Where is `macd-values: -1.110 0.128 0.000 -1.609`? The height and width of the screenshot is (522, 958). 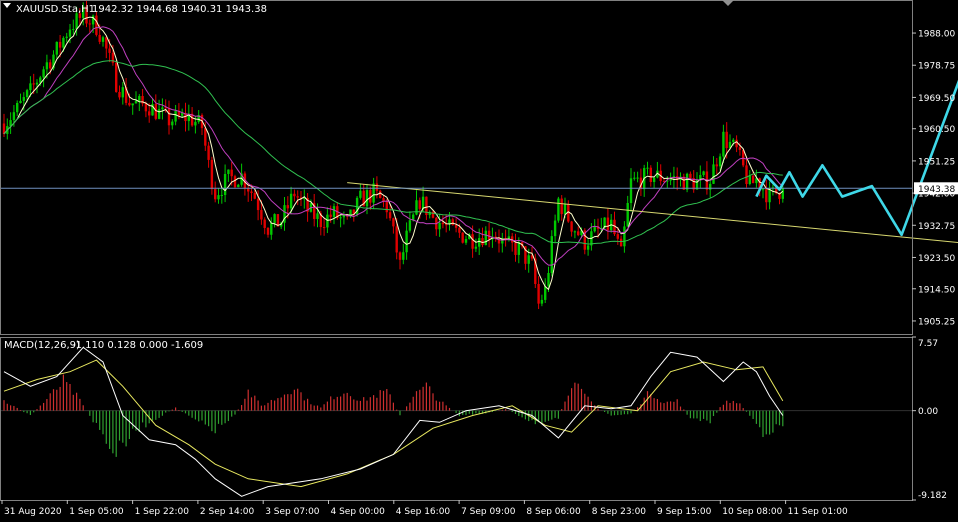 macd-values: -1.110 0.128 0.000 -1.609 is located at coordinates (137, 345).